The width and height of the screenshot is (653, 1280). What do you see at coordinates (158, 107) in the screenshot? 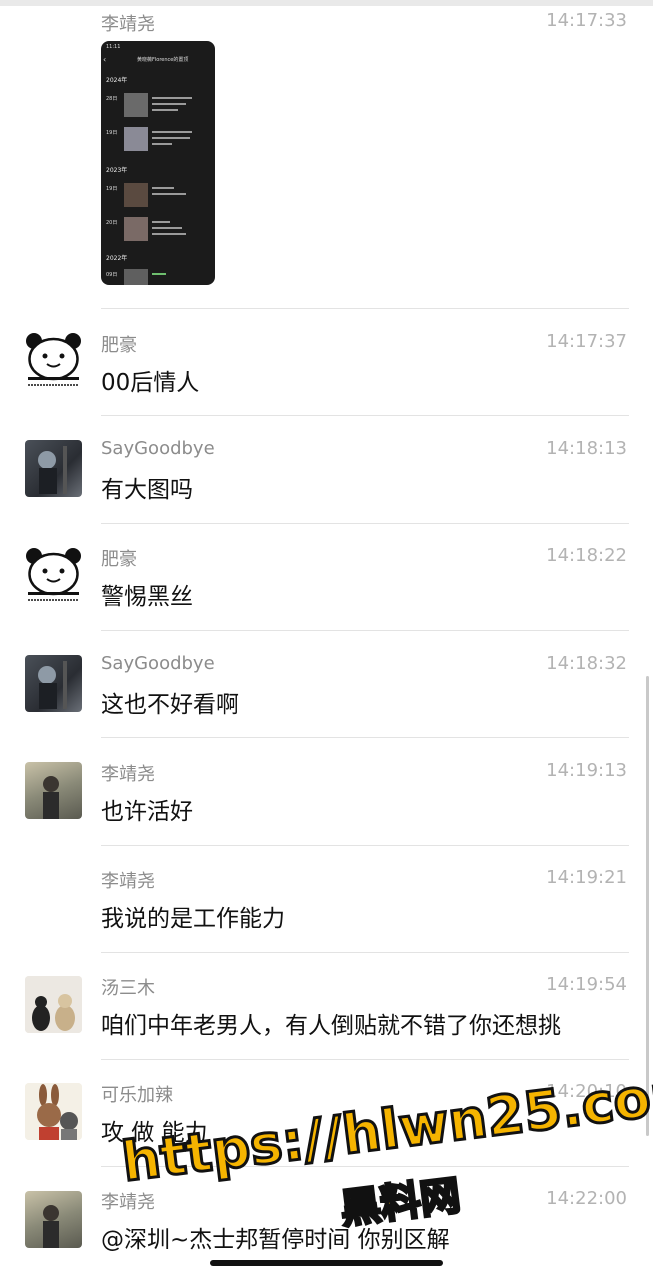
I see `screenshot-entry: 28日` at bounding box center [158, 107].